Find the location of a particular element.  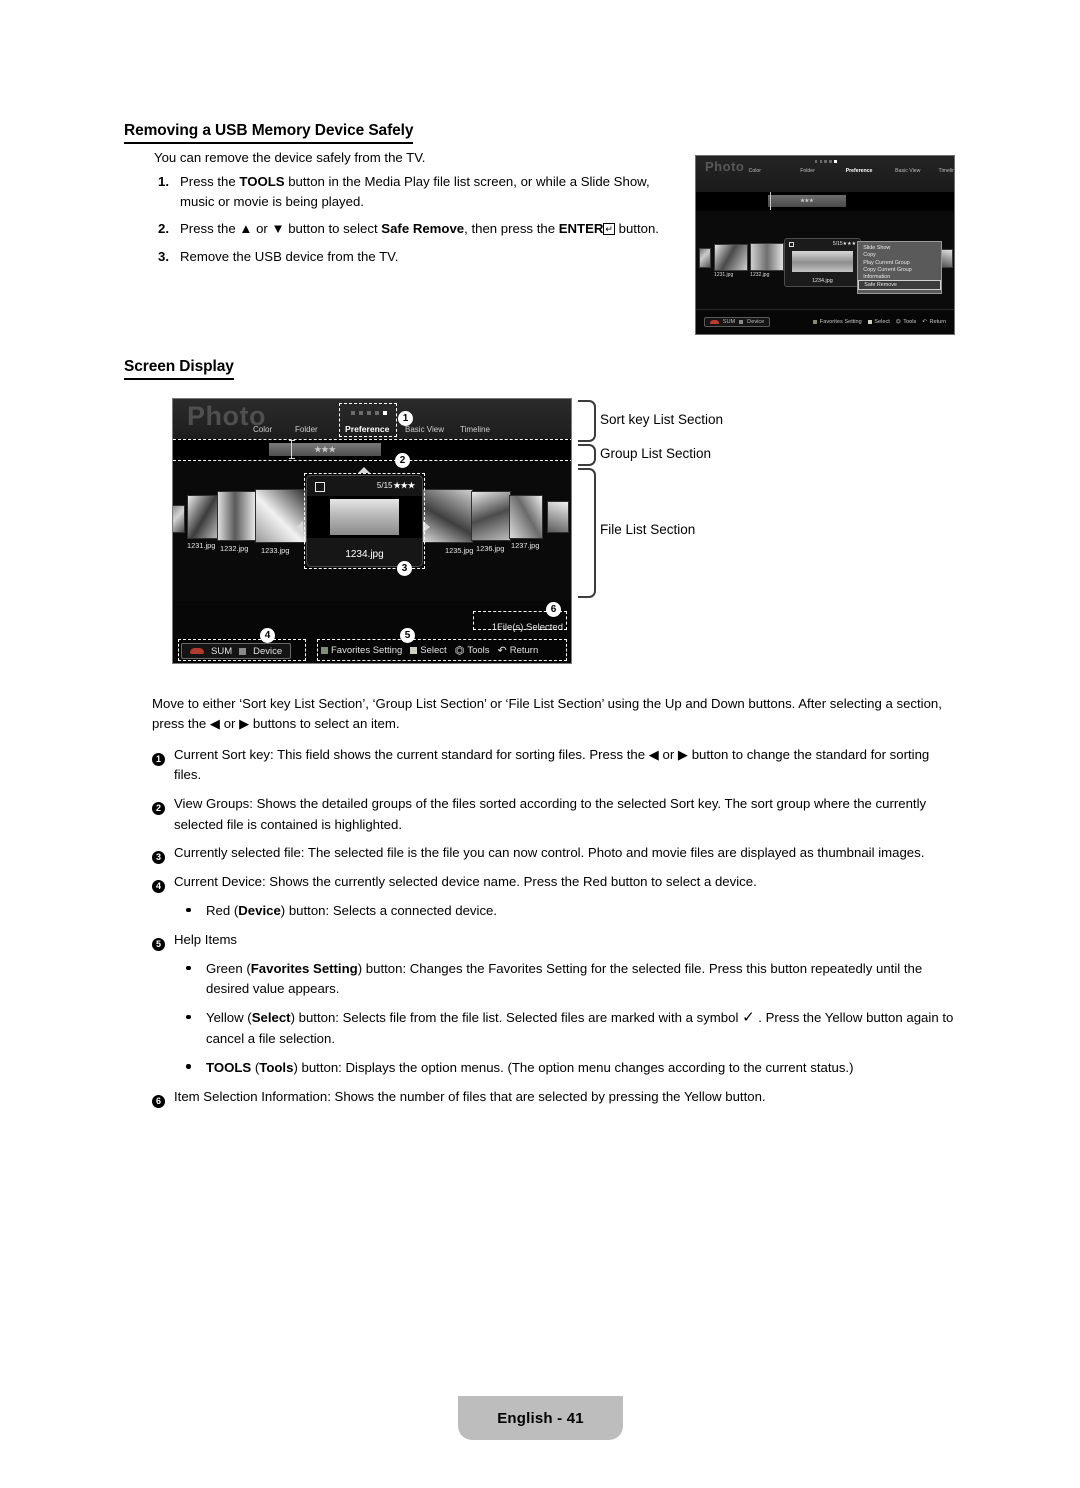

menu-item-slide-show: Slide Show is located at coordinates (899, 248).